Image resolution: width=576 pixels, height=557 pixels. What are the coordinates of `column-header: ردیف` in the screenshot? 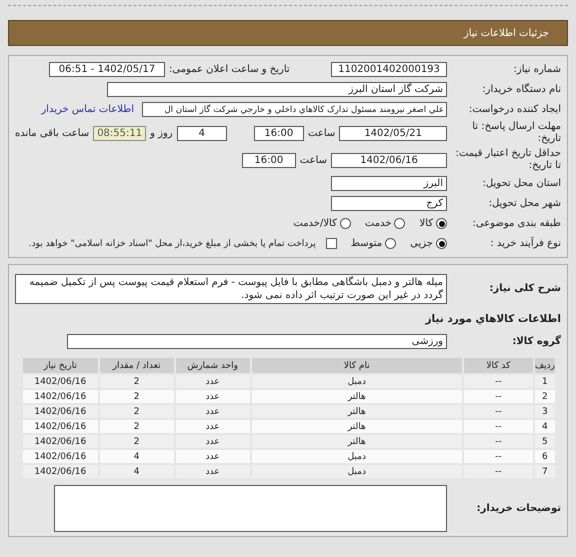 It's located at (545, 365).